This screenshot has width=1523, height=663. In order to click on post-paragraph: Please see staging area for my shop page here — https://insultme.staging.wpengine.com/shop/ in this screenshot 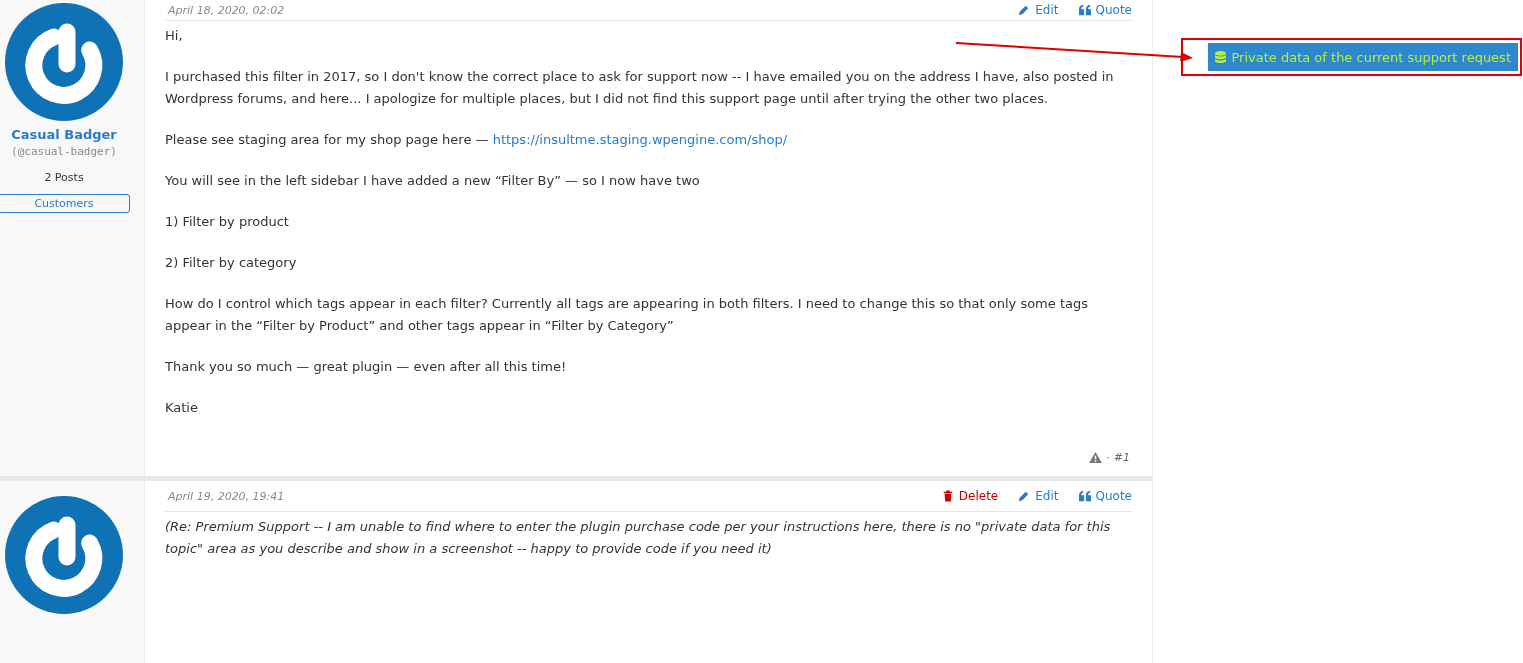, I will do `click(477, 140)`.